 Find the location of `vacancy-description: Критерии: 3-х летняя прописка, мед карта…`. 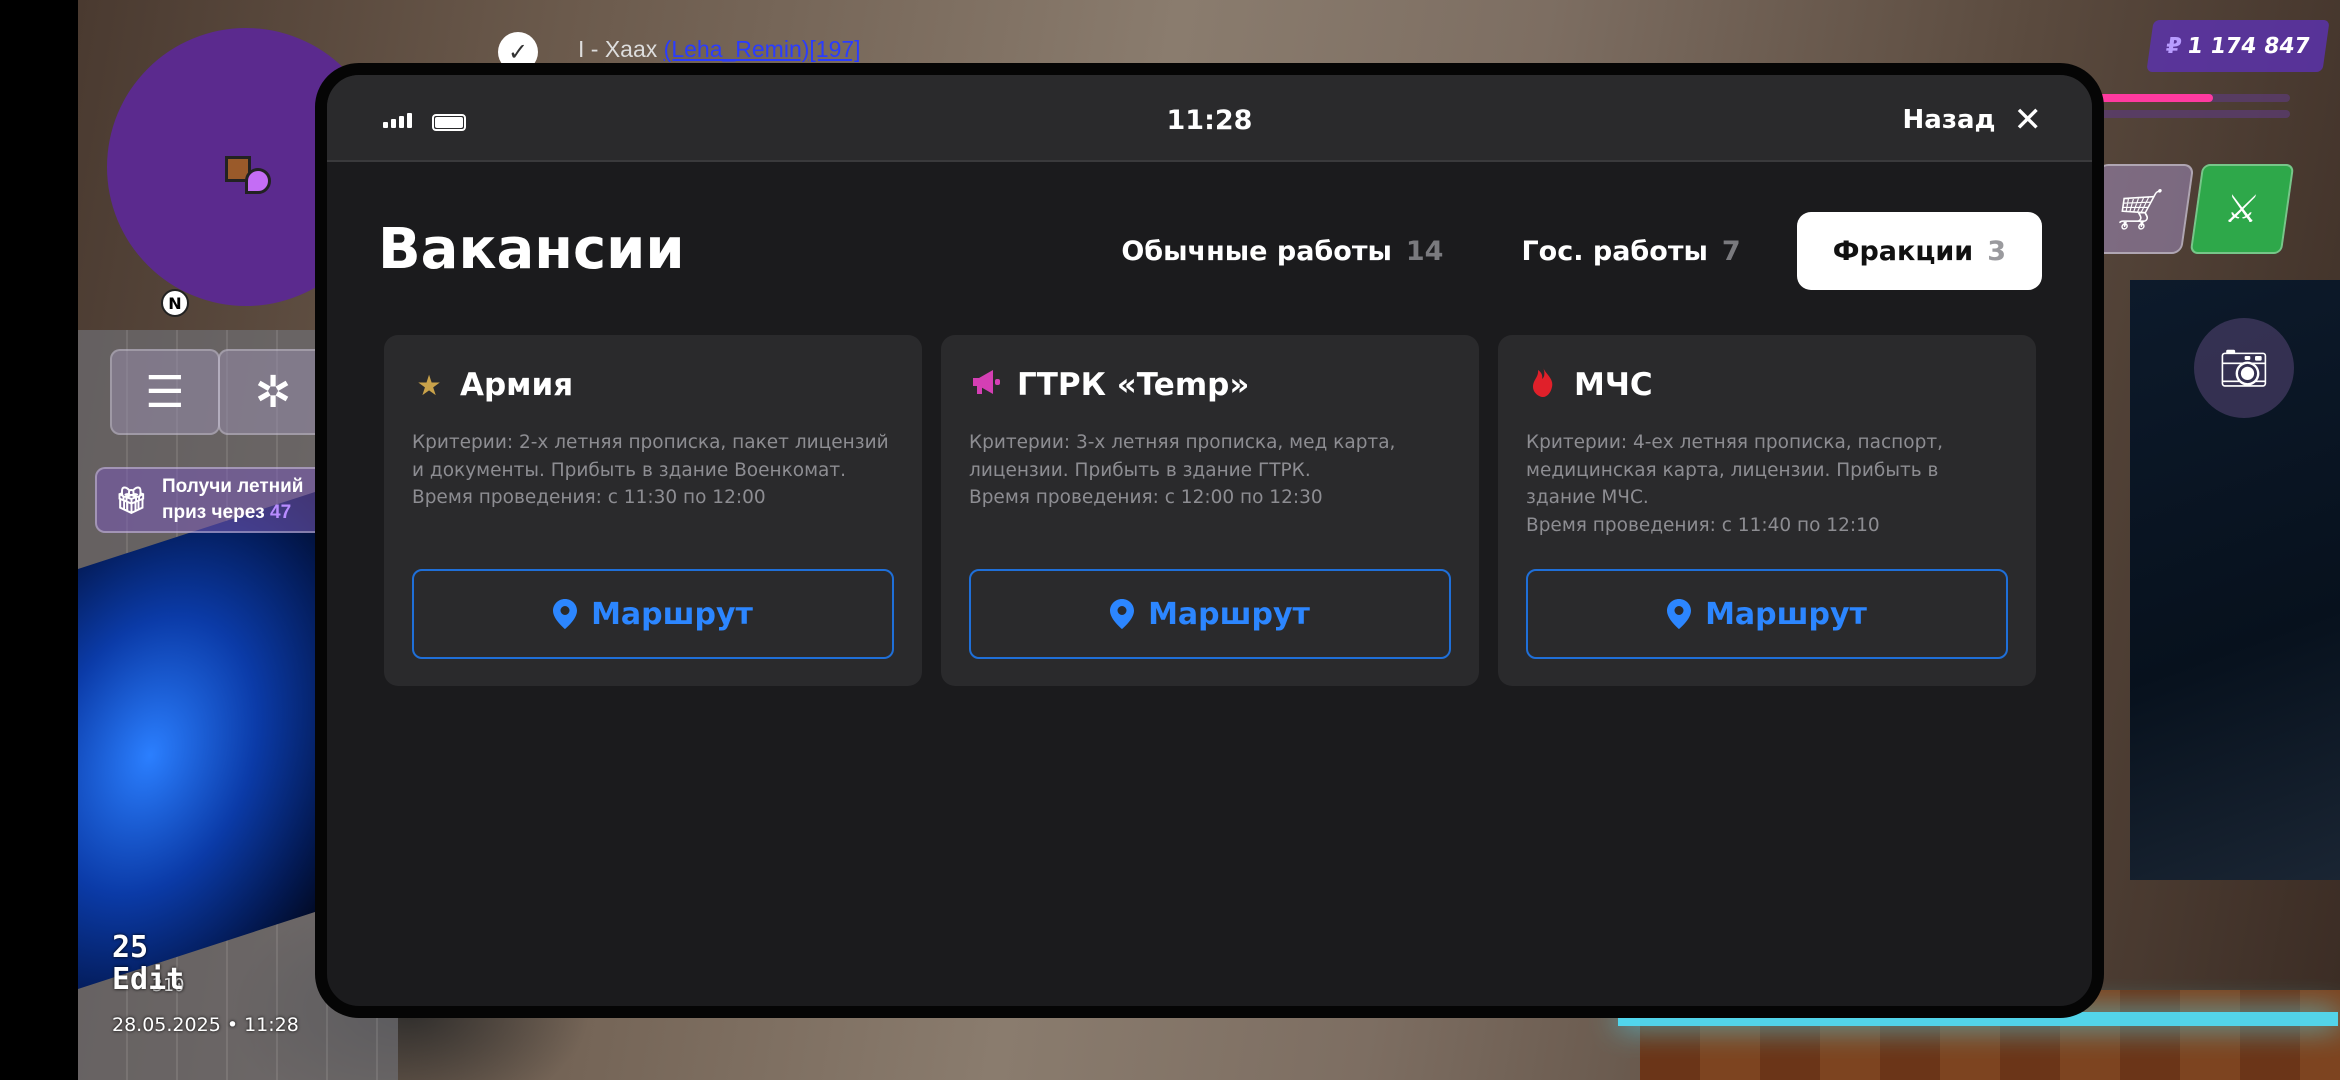

vacancy-description: Критерии: 3-х летняя прописка, мед карта… is located at coordinates (1209, 470).